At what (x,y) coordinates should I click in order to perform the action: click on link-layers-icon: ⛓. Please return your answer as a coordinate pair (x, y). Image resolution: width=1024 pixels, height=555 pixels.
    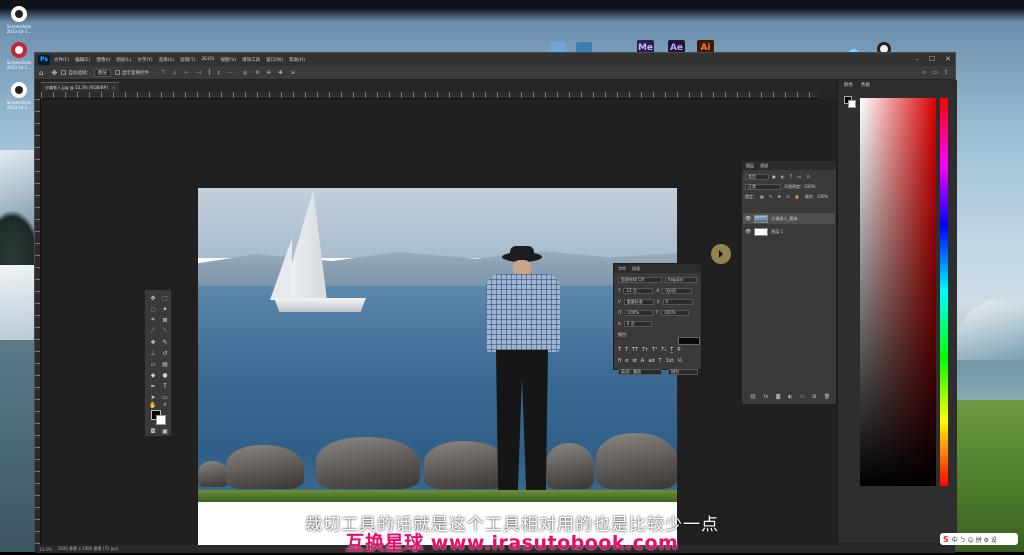
    Looking at the image, I should click on (753, 397).